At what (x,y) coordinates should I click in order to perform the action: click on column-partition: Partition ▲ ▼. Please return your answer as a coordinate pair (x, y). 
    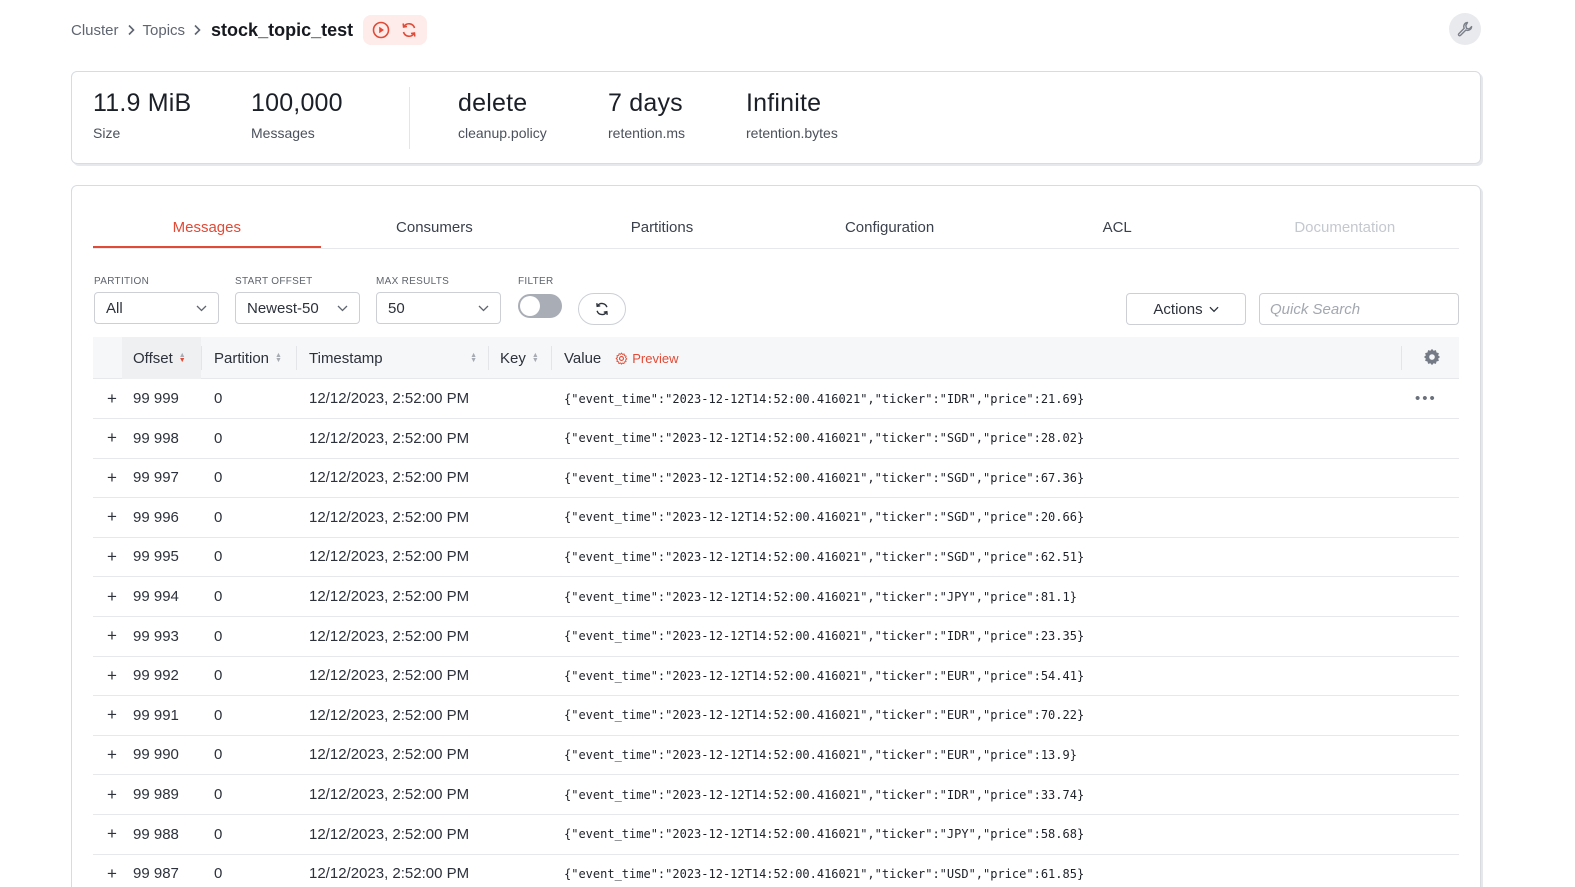
    Looking at the image, I should click on (248, 358).